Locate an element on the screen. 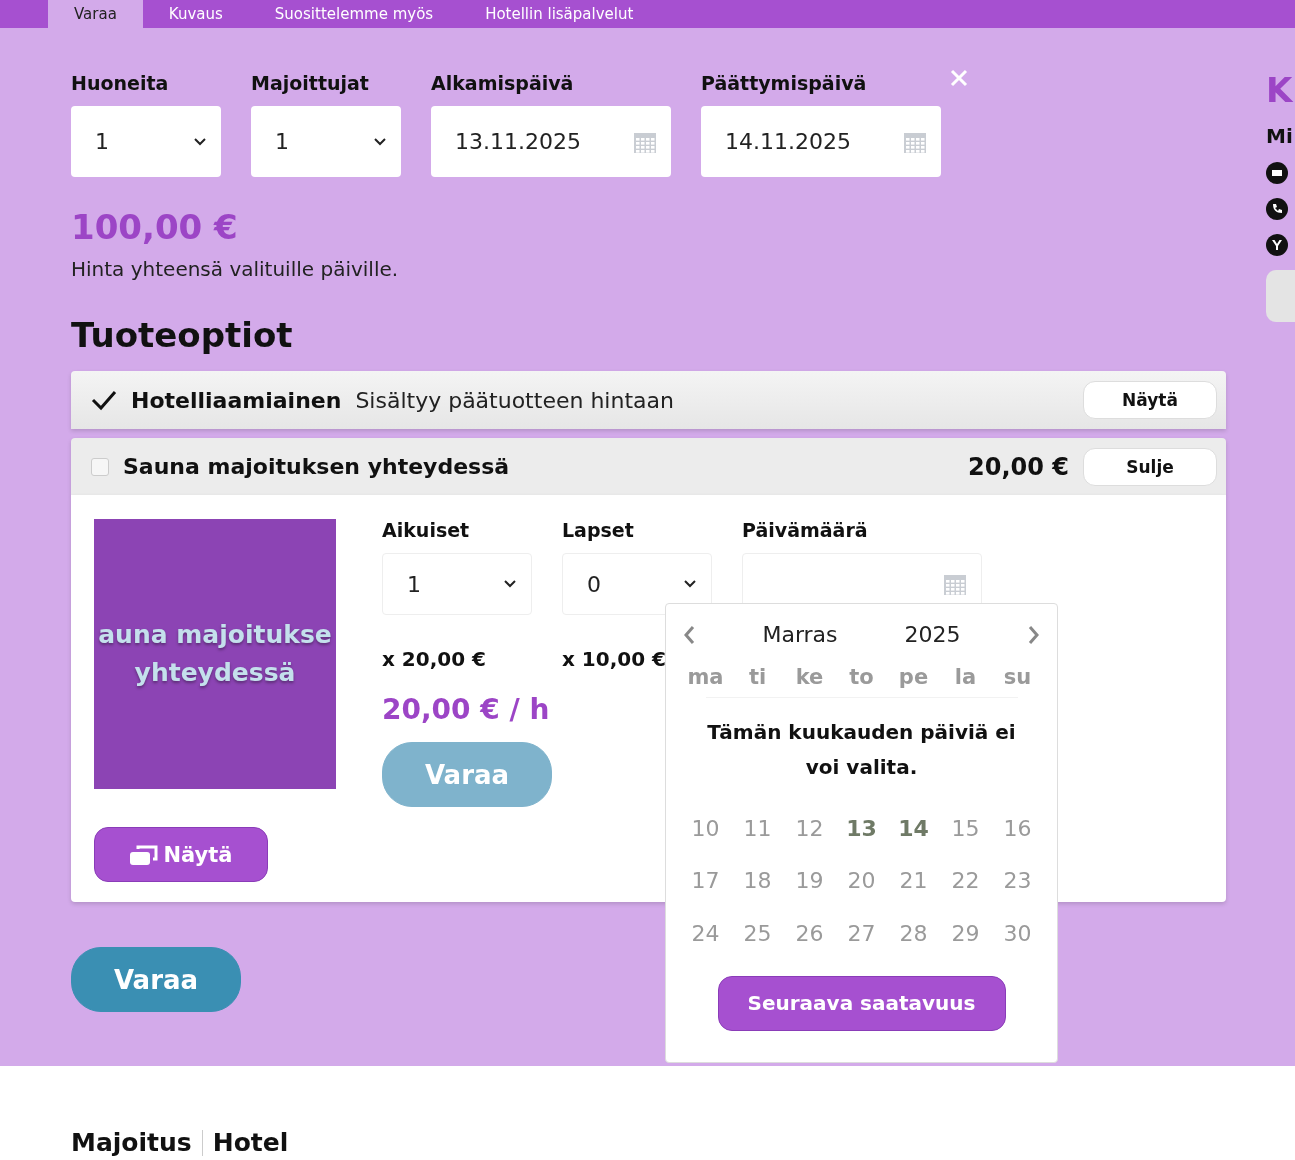 The height and width of the screenshot is (1160, 1295). calendar-day: 14 is located at coordinates (913, 828).